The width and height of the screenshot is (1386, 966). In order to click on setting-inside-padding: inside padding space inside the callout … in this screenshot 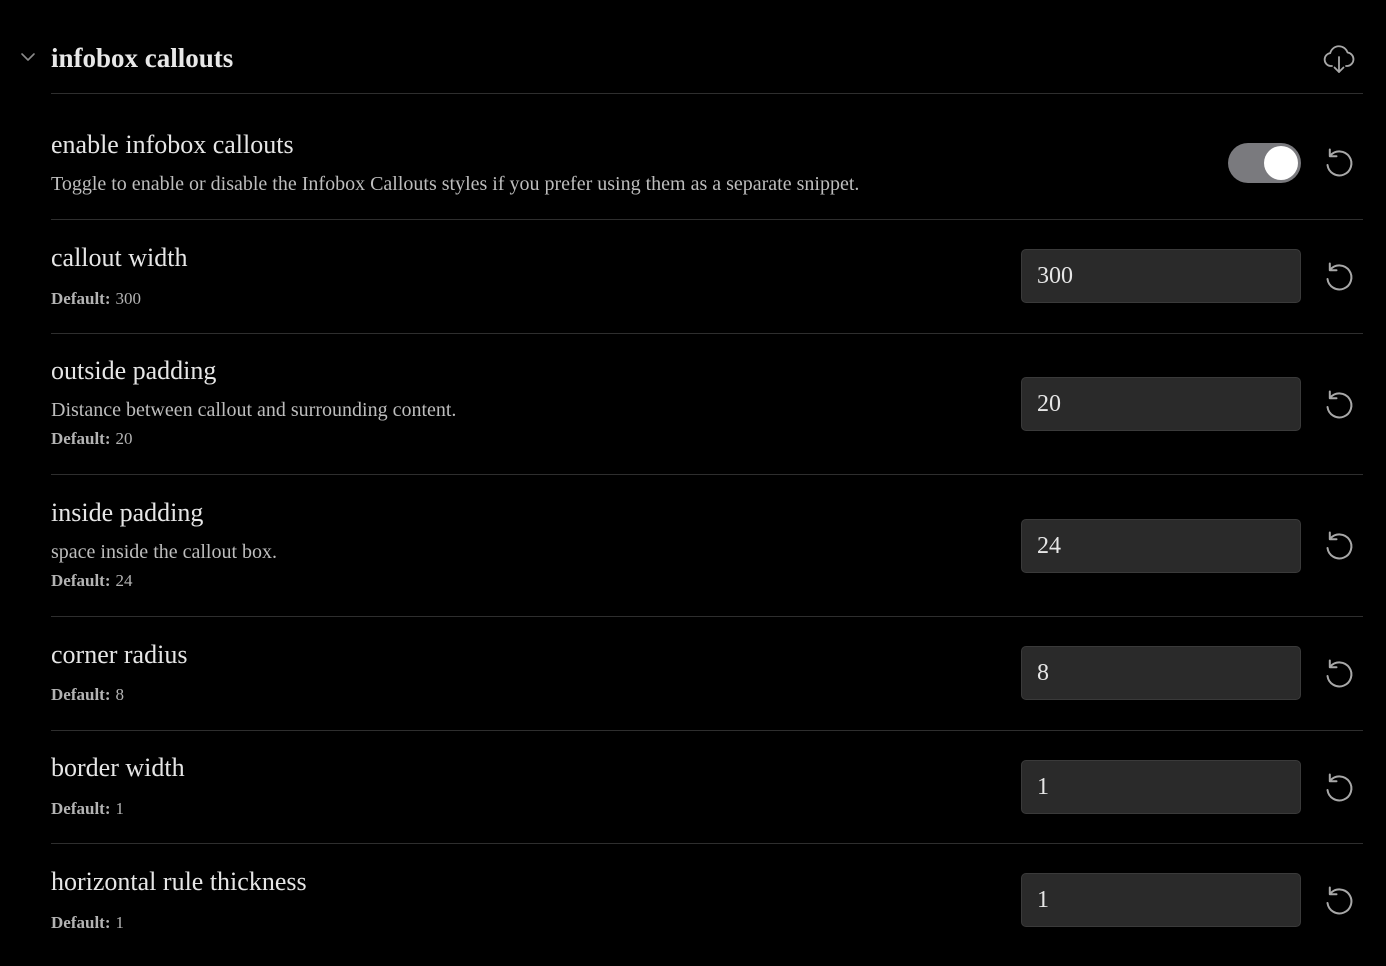, I will do `click(707, 546)`.